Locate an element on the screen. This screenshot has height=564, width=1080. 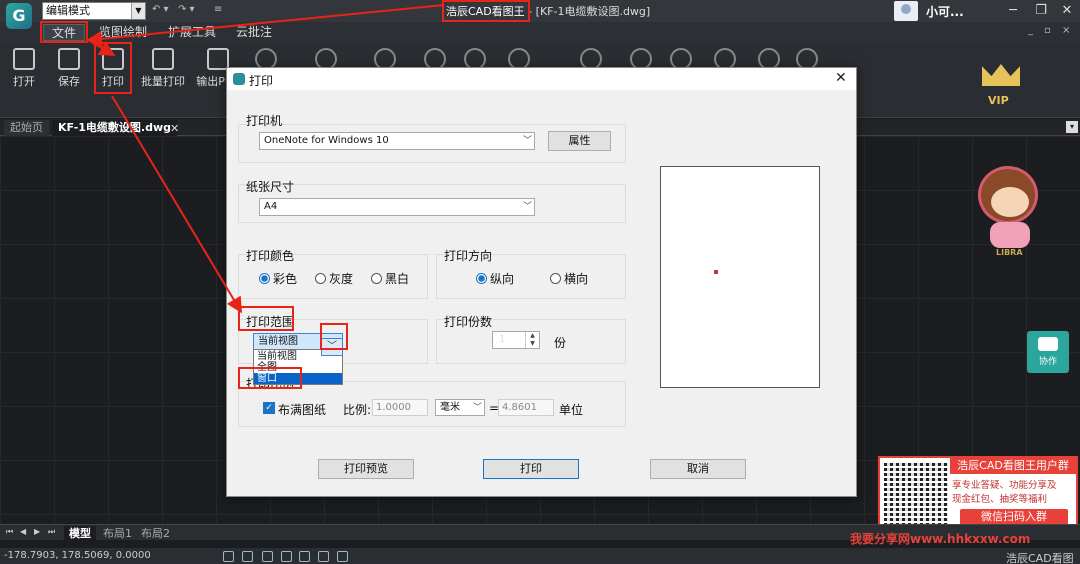
snap-icon is located at coordinates (228, 556).